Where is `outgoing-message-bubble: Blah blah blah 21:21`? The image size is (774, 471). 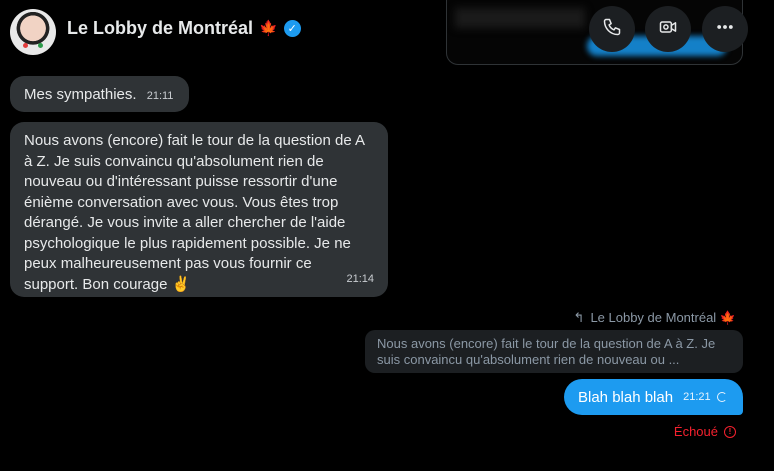 outgoing-message-bubble: Blah blah blah 21:21 is located at coordinates (653, 397).